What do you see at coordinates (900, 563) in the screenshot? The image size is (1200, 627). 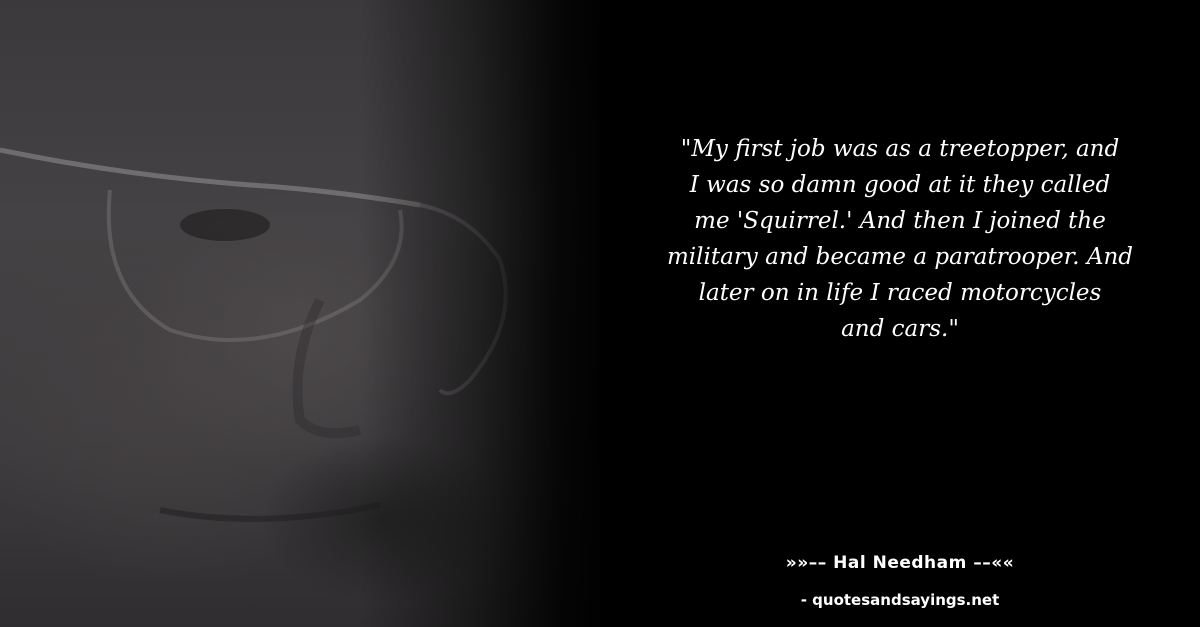 I see `author-attribution: »»–– Hal Needham ––««` at bounding box center [900, 563].